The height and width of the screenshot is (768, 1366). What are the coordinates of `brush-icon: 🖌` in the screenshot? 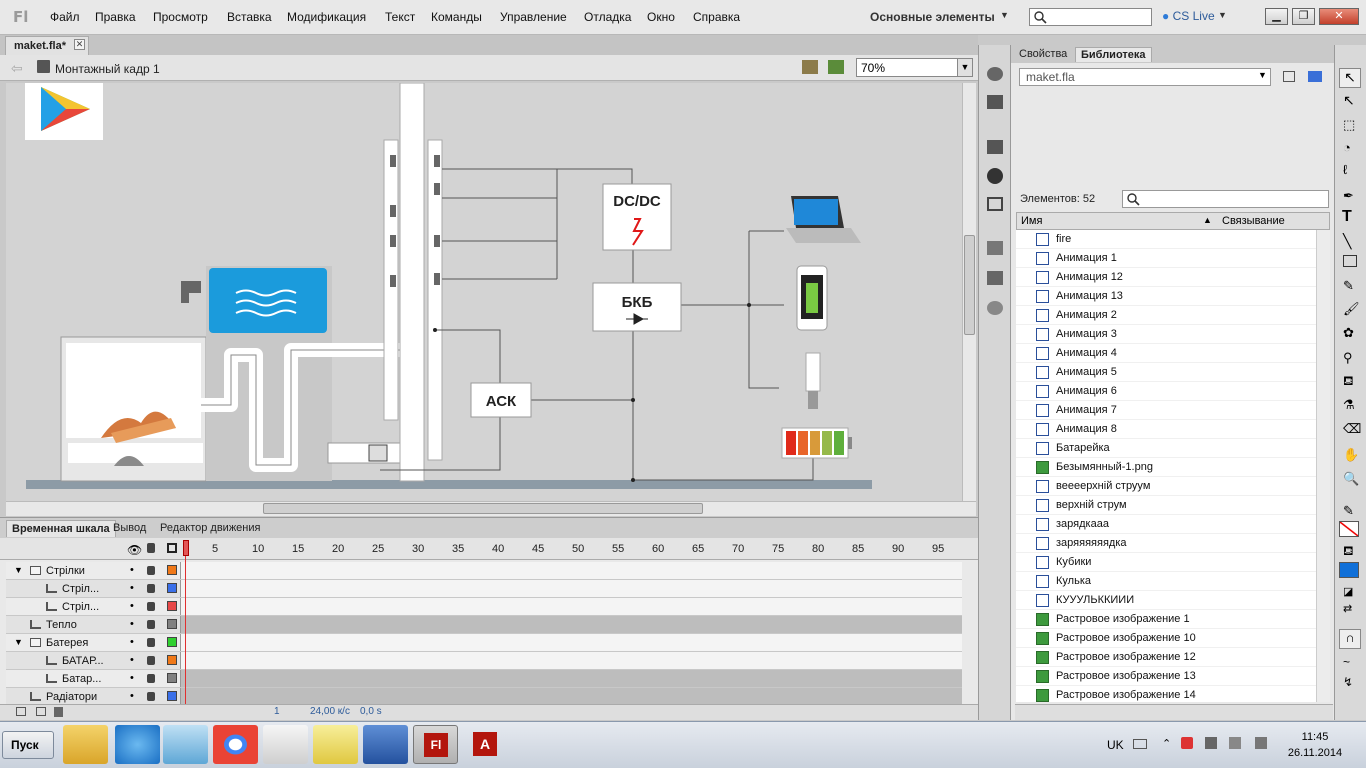 It's located at (1351, 309).